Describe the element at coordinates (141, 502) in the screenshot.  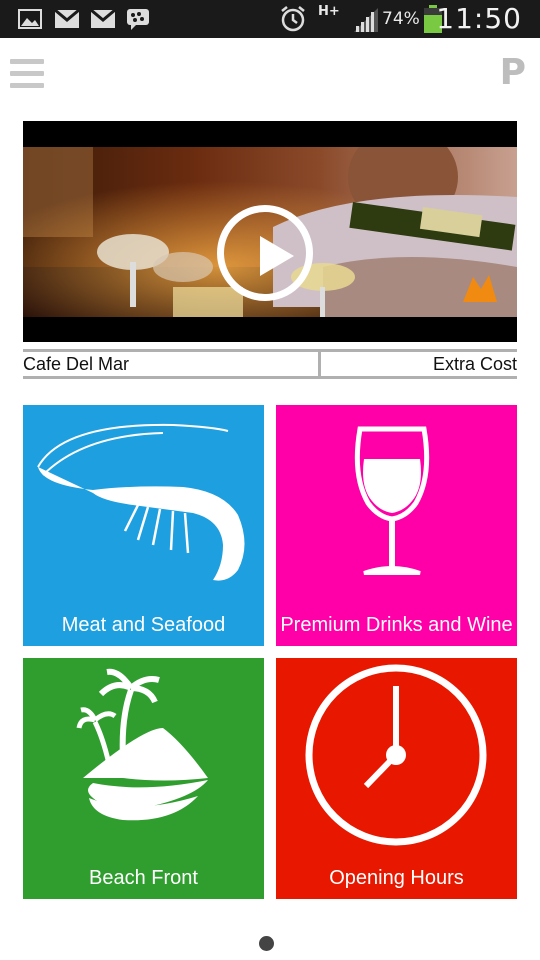
I see `shrimp-icon` at that location.